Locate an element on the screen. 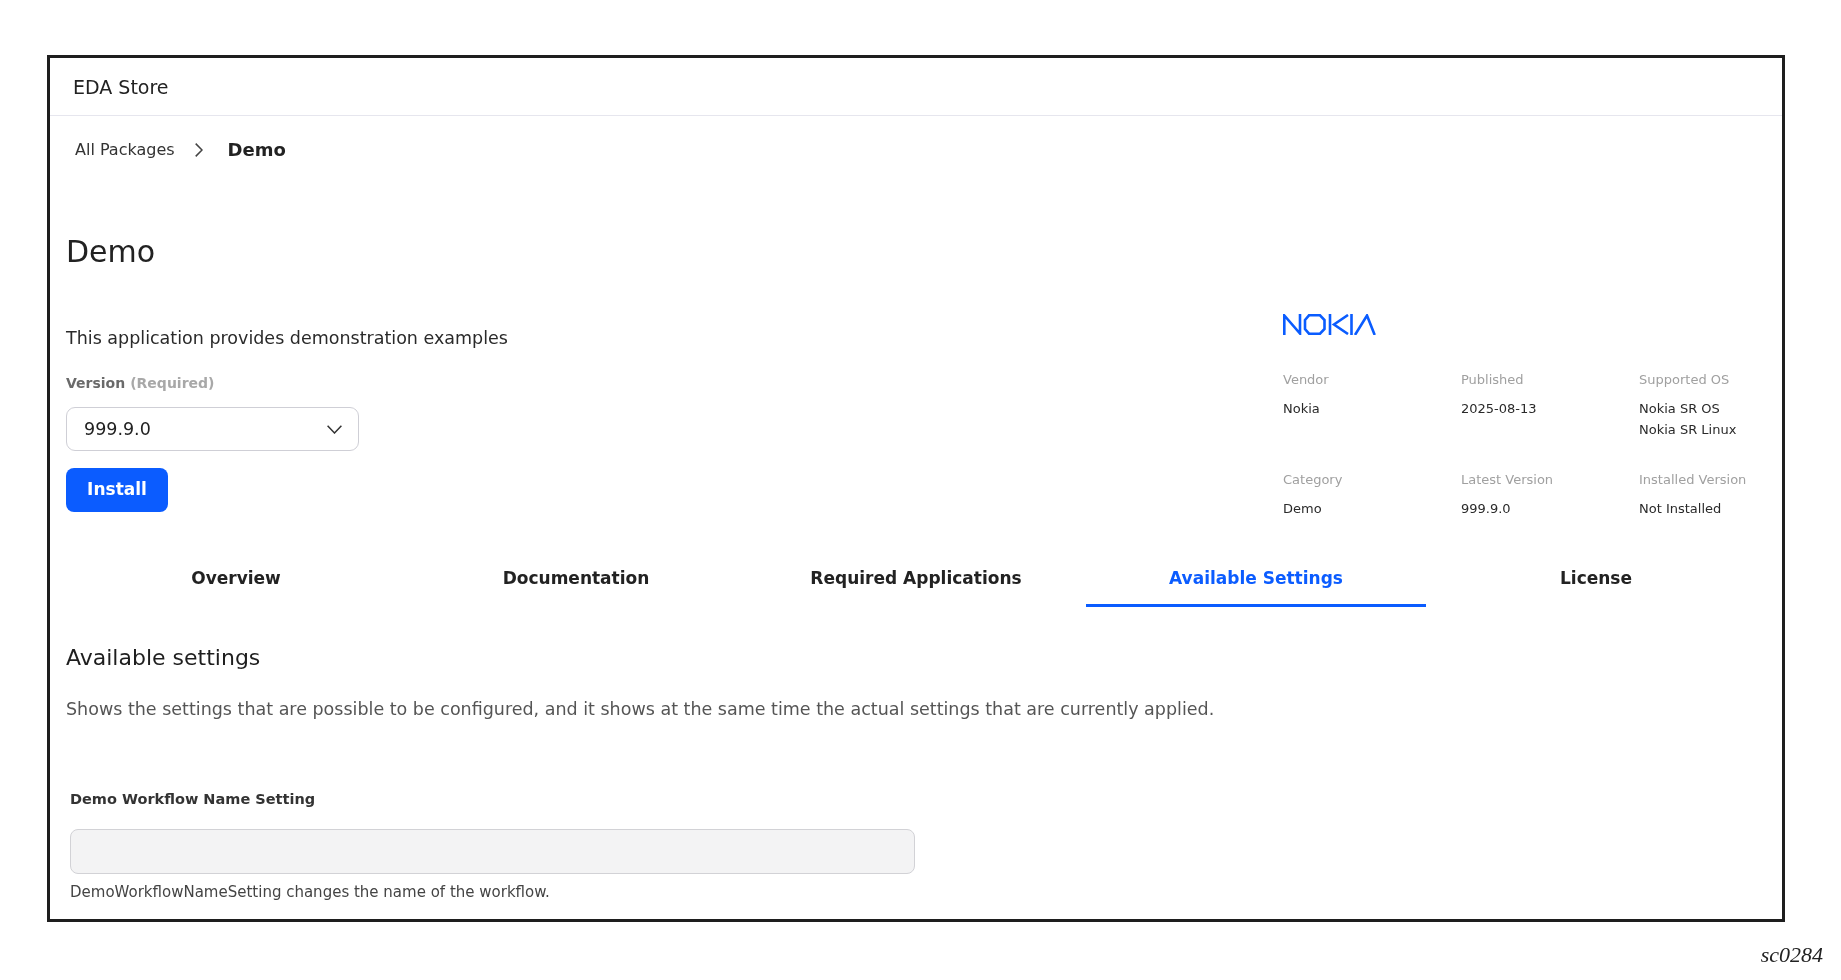 The image size is (1841, 980). detail-value: Nokia is located at coordinates (1301, 409).